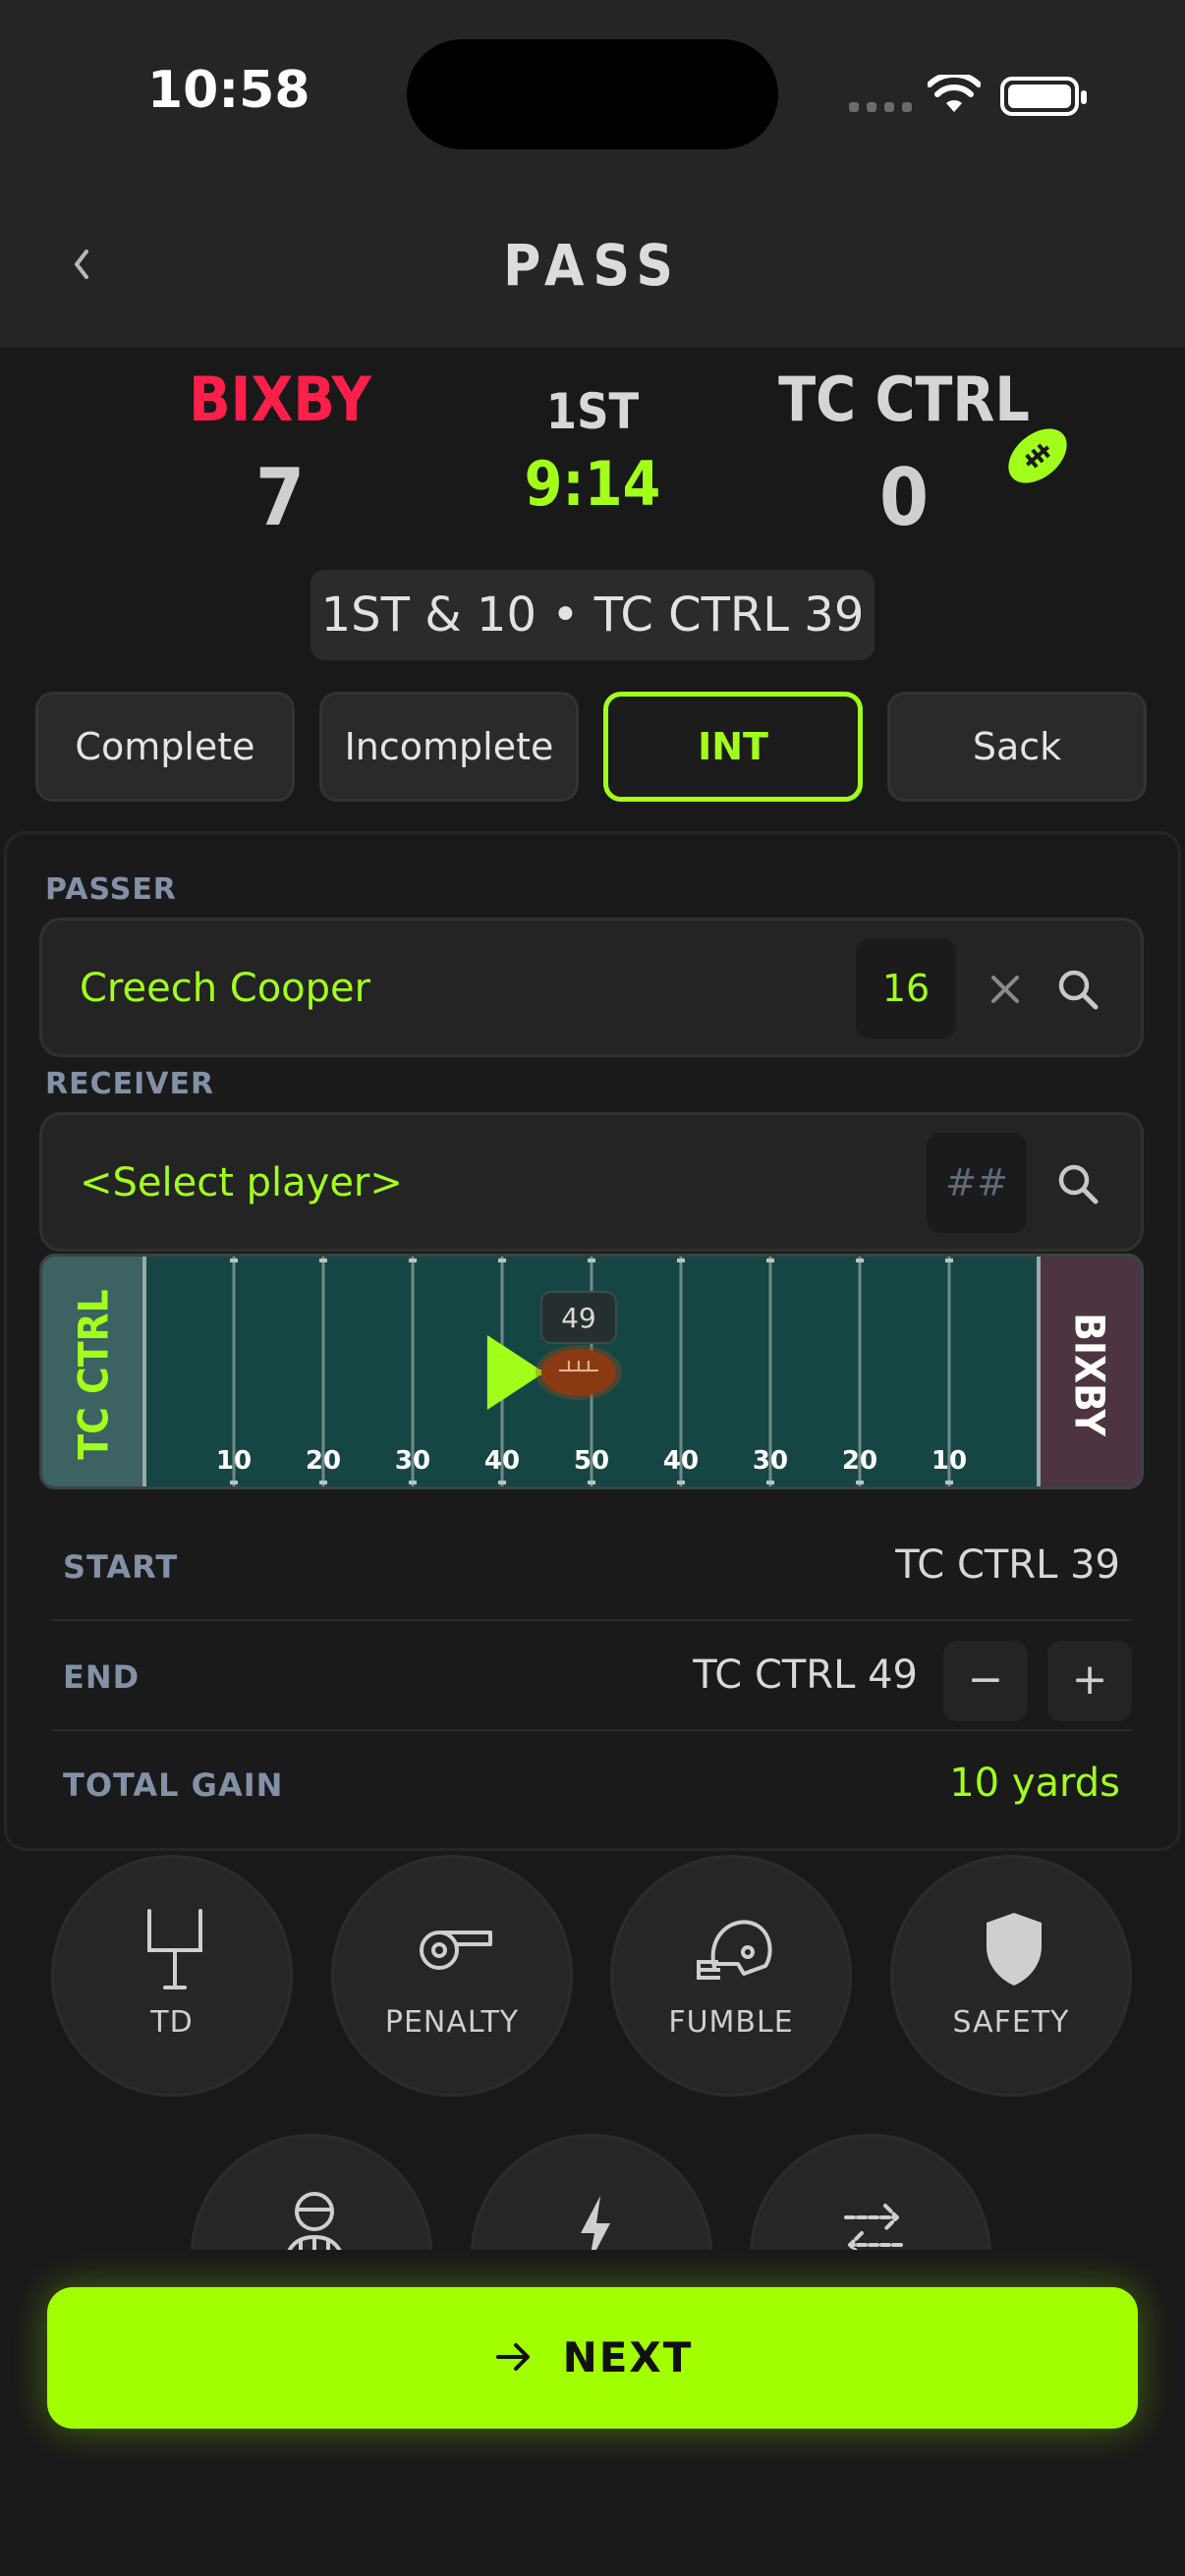 This screenshot has height=2576, width=1185. Describe the element at coordinates (174, 1785) in the screenshot. I see `total-gain-label: TOTAL GAIN` at that location.